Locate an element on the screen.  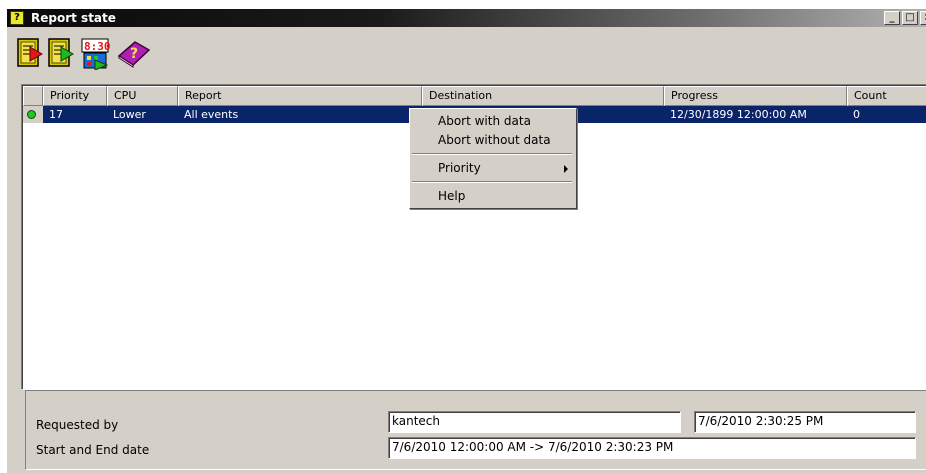
stop-report-button is located at coordinates (30, 53).